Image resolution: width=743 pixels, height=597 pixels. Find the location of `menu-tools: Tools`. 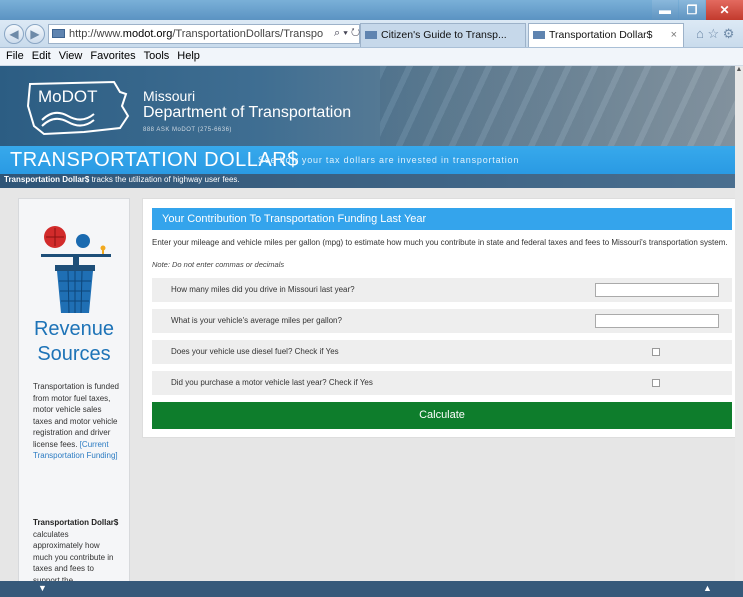

menu-tools: Tools is located at coordinates (157, 56).